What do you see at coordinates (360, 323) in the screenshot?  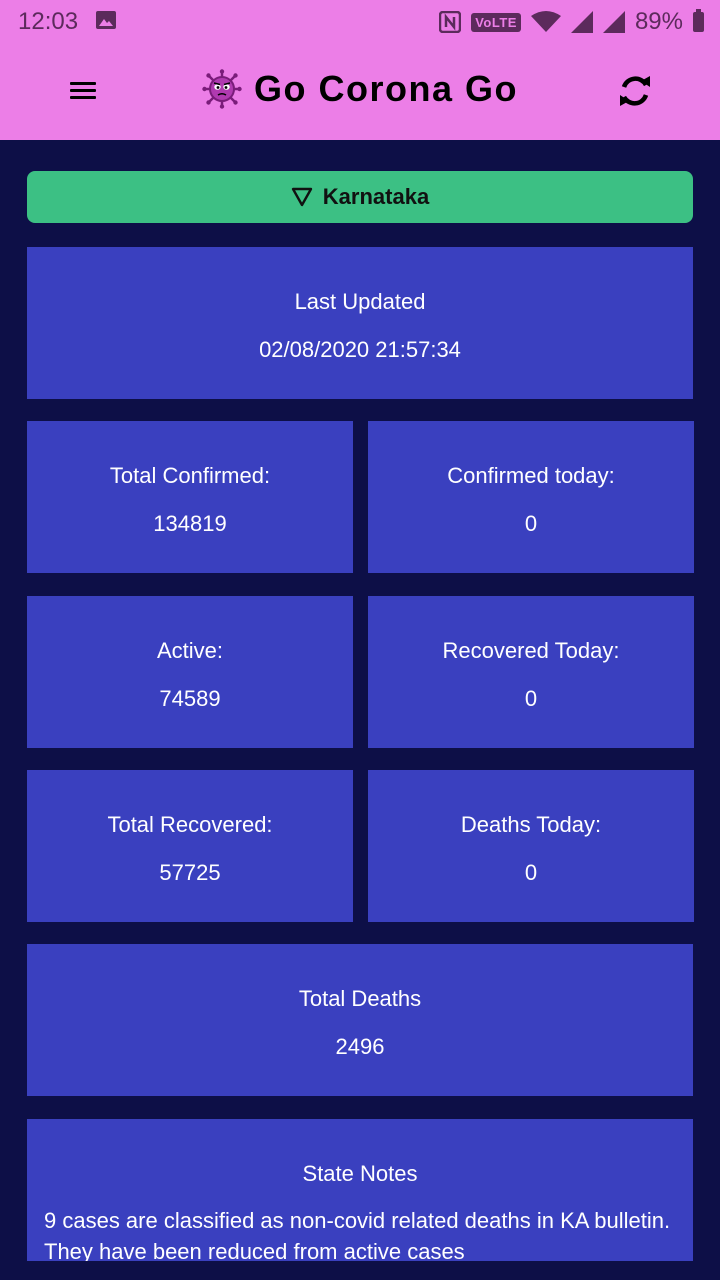 I see `last-updated-card: Last Updated 02/08/2020 21:57:34` at bounding box center [360, 323].